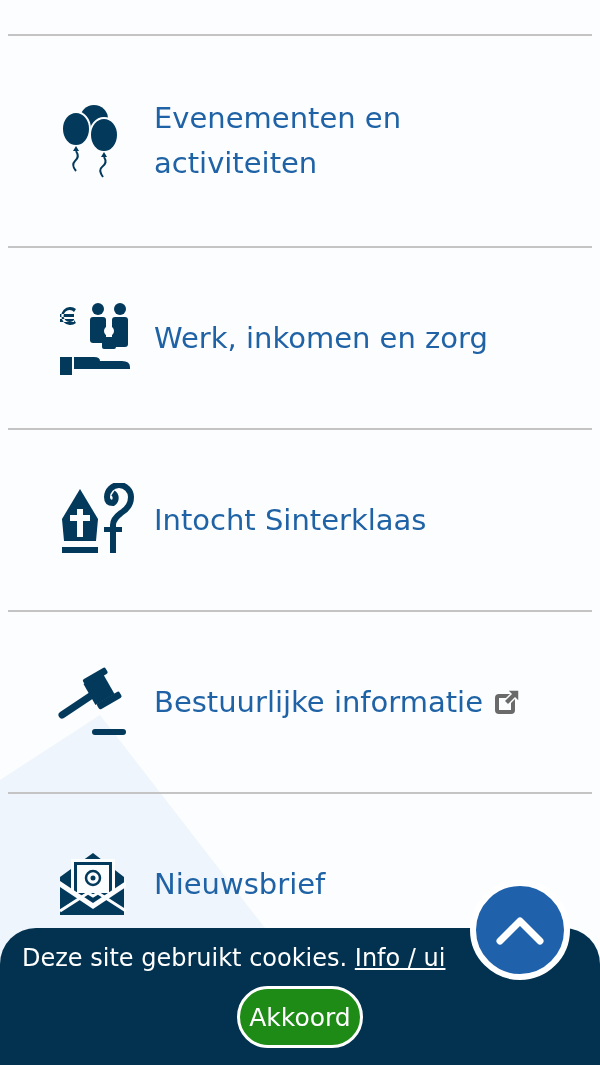  What do you see at coordinates (520, 930) in the screenshot?
I see `chevron-up-icon` at bounding box center [520, 930].